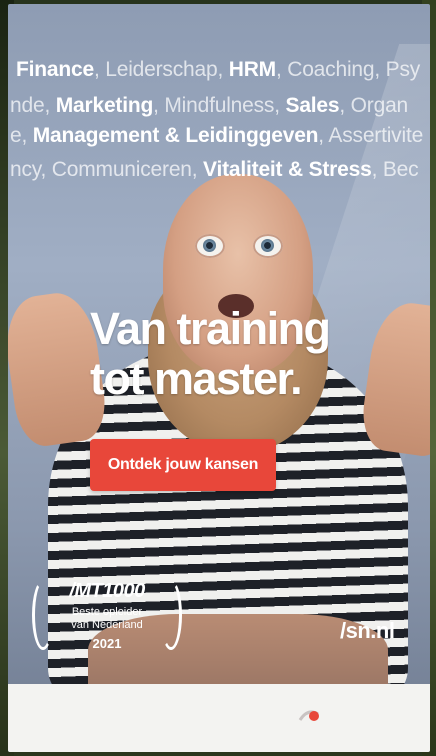  What do you see at coordinates (107, 591) in the screenshot?
I see `award-title: /MT1000` at bounding box center [107, 591].